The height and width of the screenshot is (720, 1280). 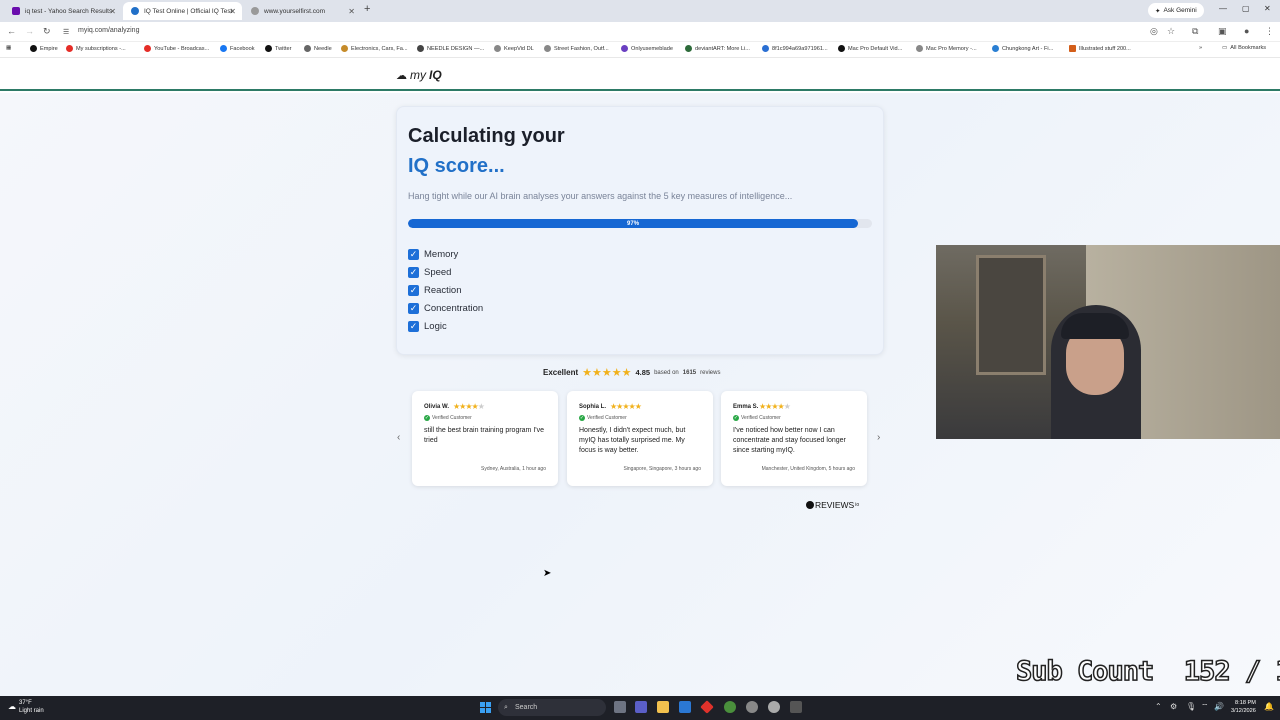 I want to click on weather-widget: ☁ 37°F Light rain, so click(x=26, y=707).